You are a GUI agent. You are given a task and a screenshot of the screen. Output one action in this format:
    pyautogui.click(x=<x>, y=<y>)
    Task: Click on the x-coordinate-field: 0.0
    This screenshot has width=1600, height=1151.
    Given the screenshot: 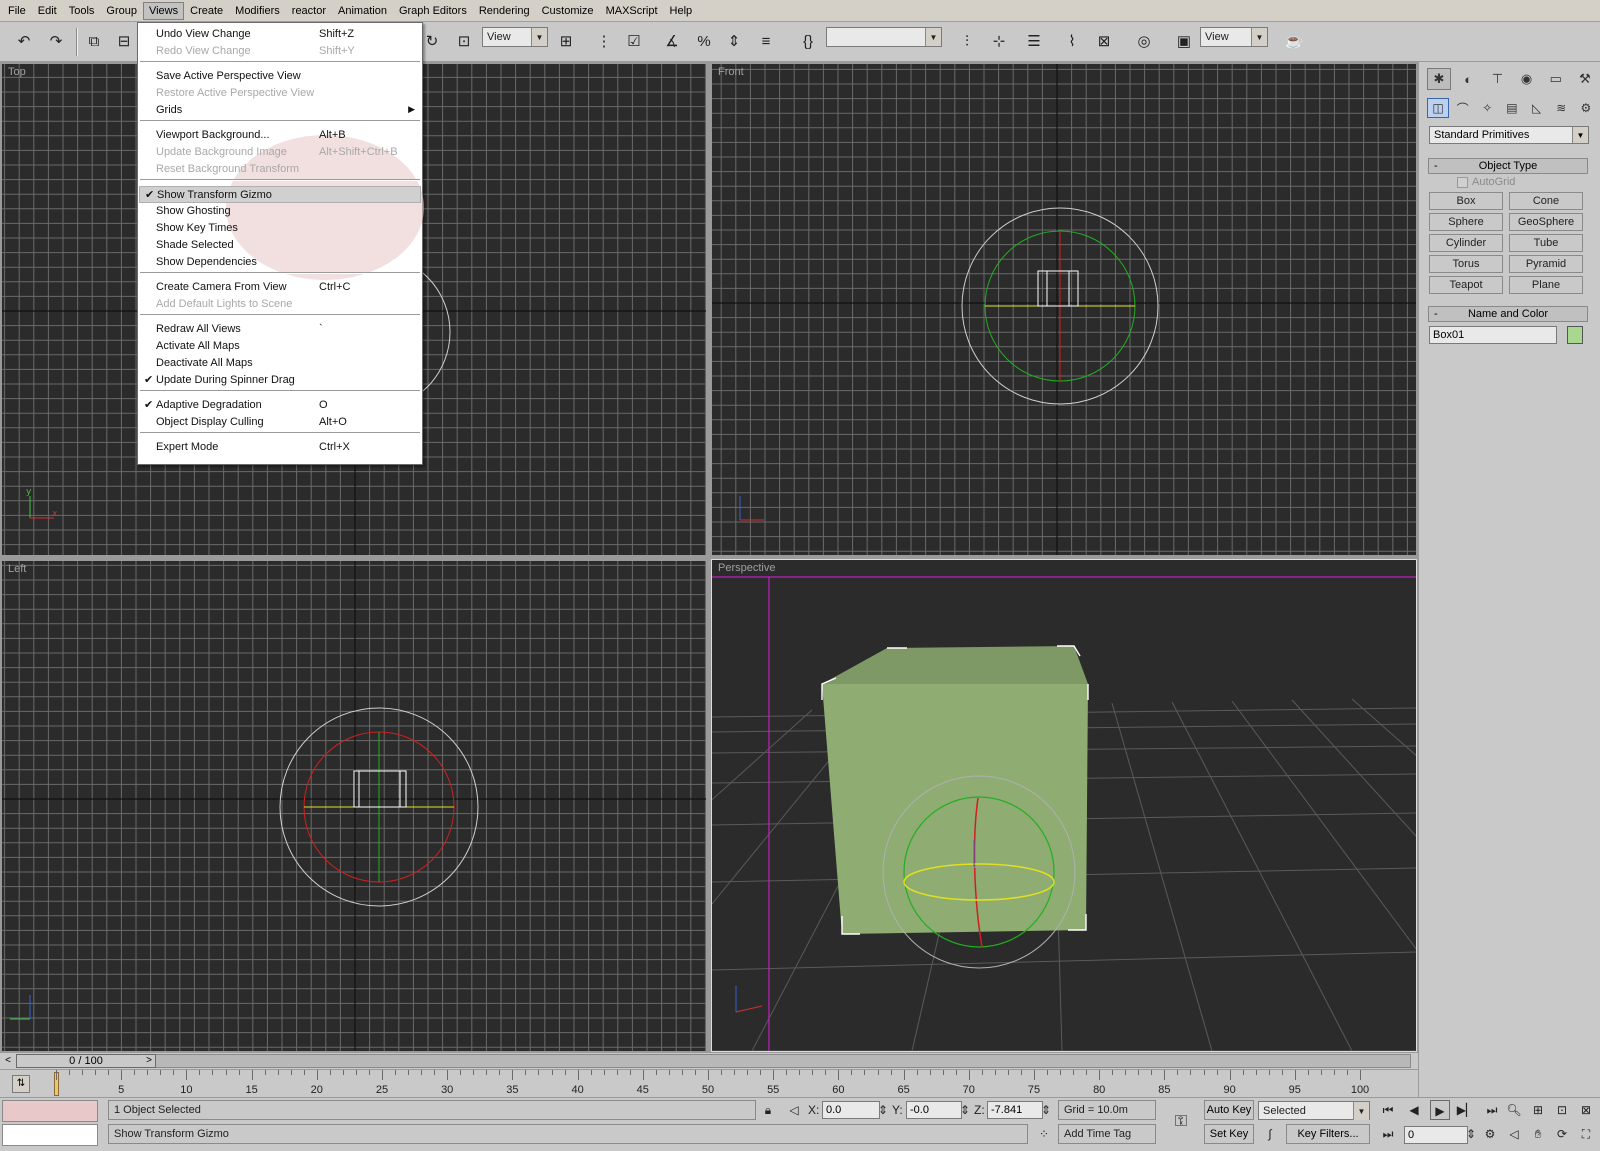 What is the action you would take?
    pyautogui.click(x=851, y=1110)
    